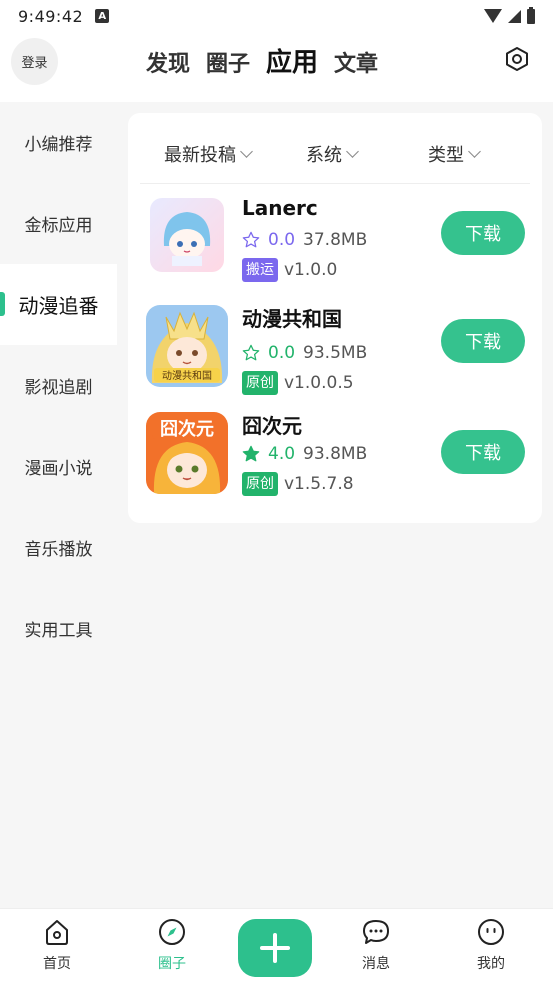  Describe the element at coordinates (376, 945) in the screenshot. I see `nav-messages: 消息` at that location.